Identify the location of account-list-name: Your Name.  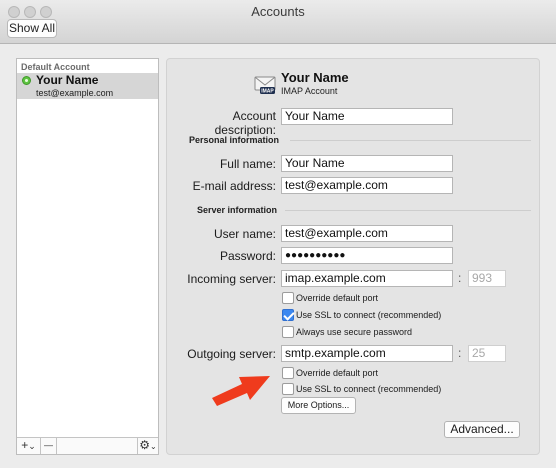
(67, 80).